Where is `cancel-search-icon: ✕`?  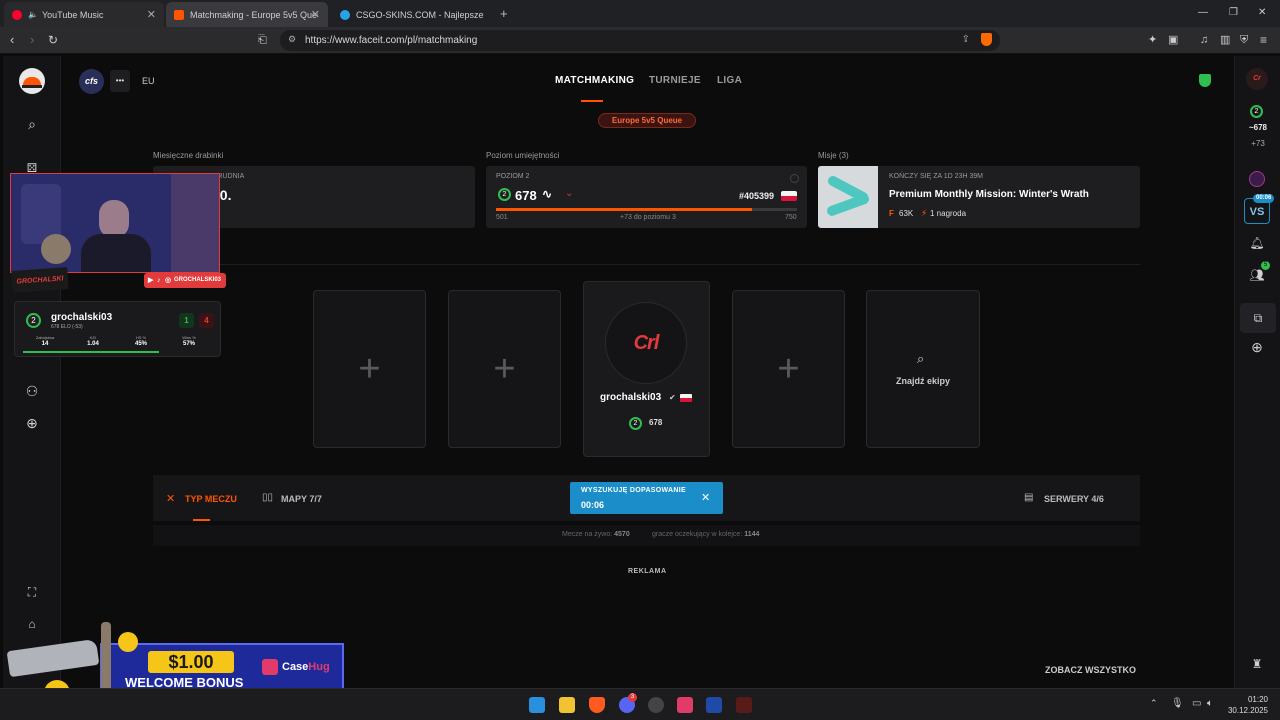 cancel-search-icon: ✕ is located at coordinates (705, 497).